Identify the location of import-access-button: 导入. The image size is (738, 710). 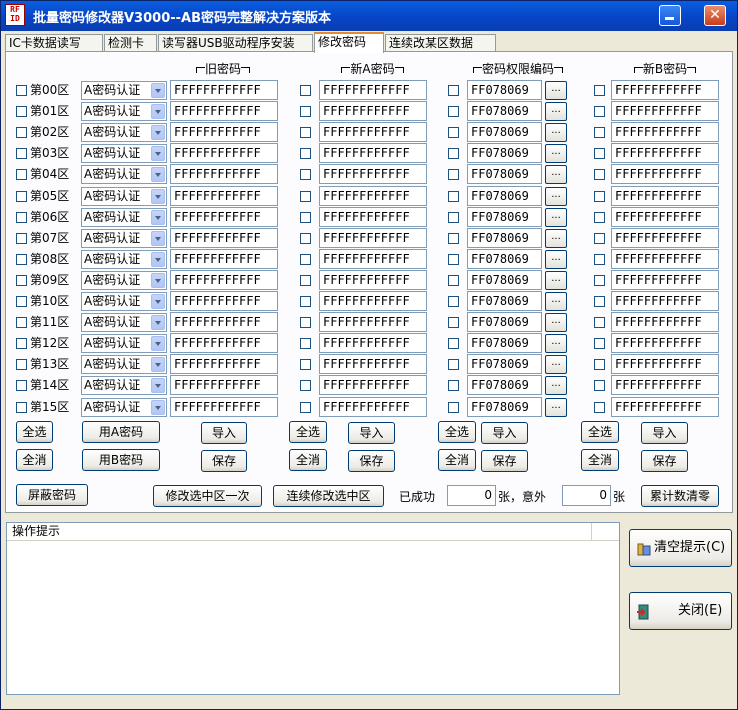
(504, 433).